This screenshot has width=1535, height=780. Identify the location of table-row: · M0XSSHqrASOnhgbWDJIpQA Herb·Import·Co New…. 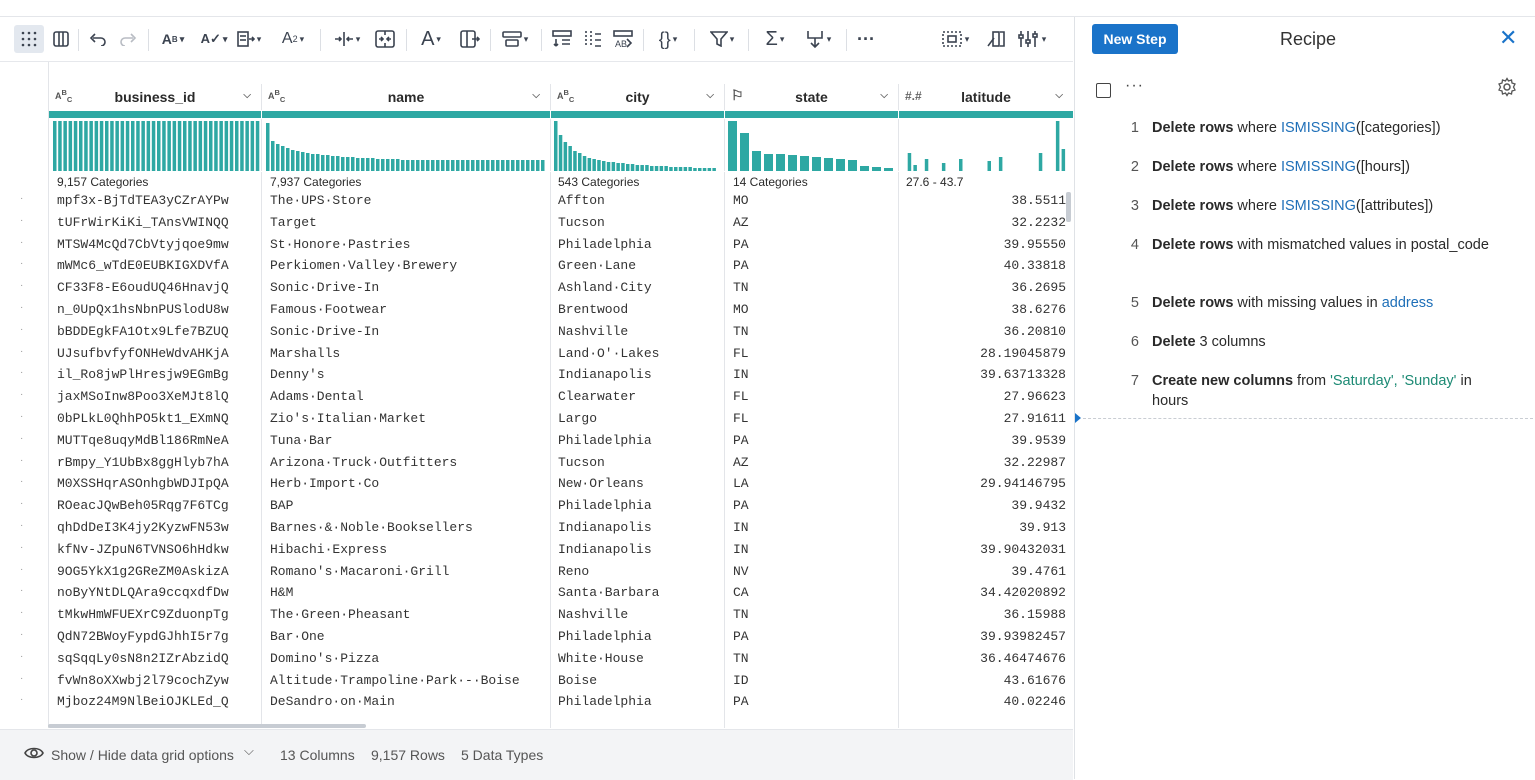
(536, 484).